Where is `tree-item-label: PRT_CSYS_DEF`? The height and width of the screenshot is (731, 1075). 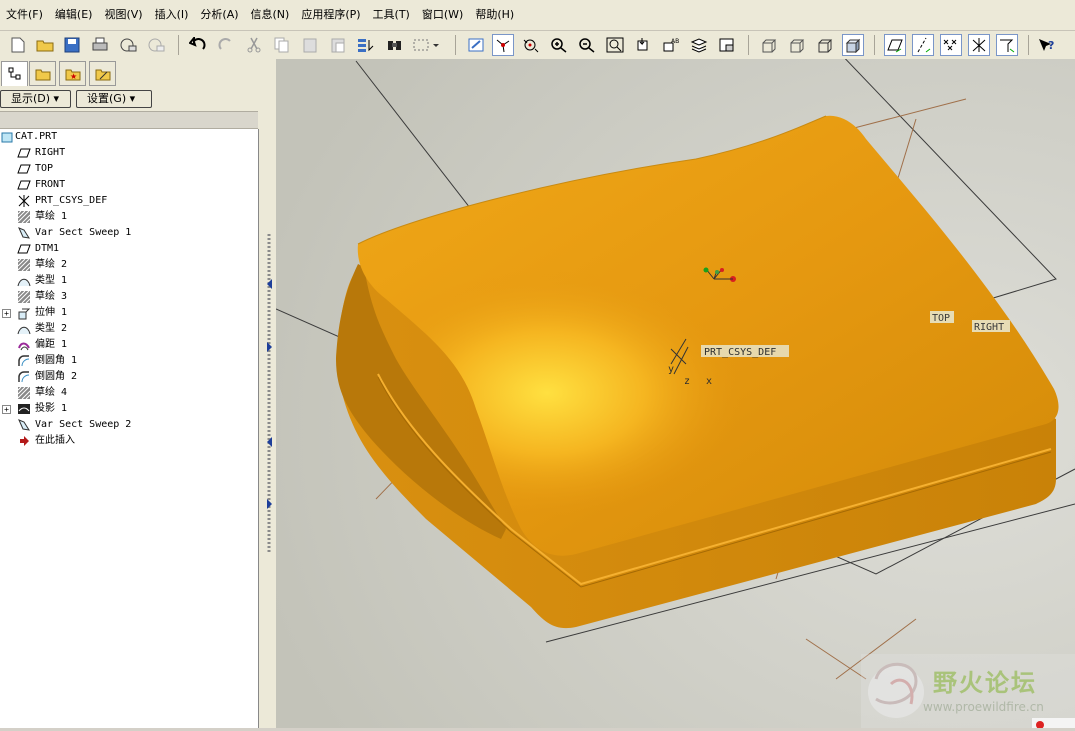 tree-item-label: PRT_CSYS_DEF is located at coordinates (71, 200).